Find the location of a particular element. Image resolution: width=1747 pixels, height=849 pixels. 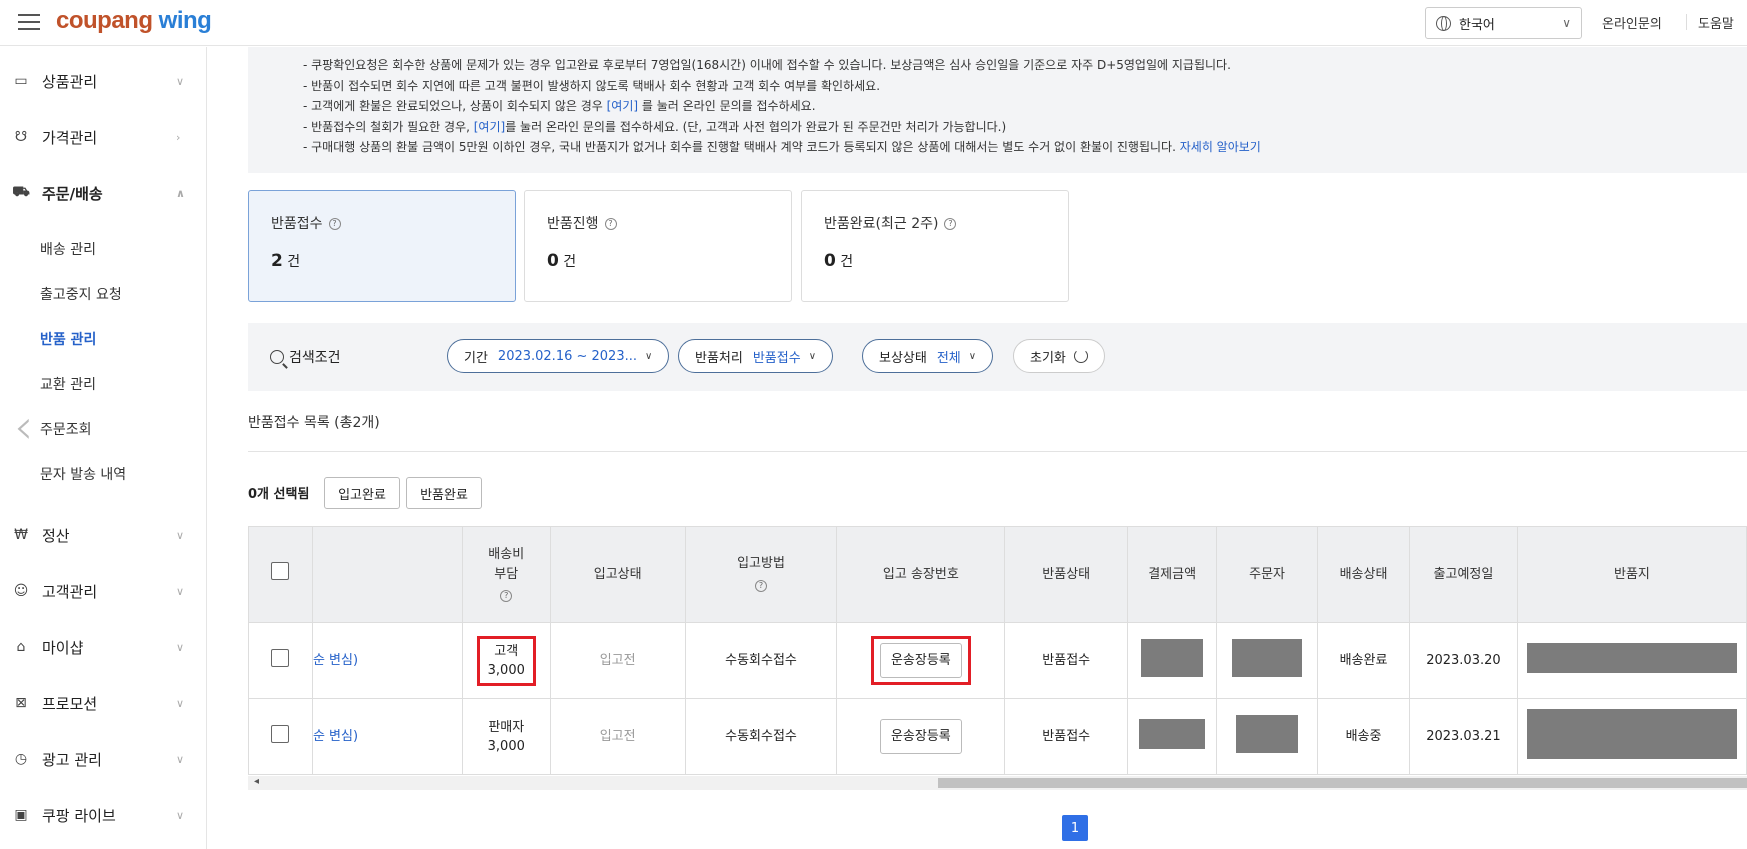

reset-button: 초기화 is located at coordinates (1059, 356).